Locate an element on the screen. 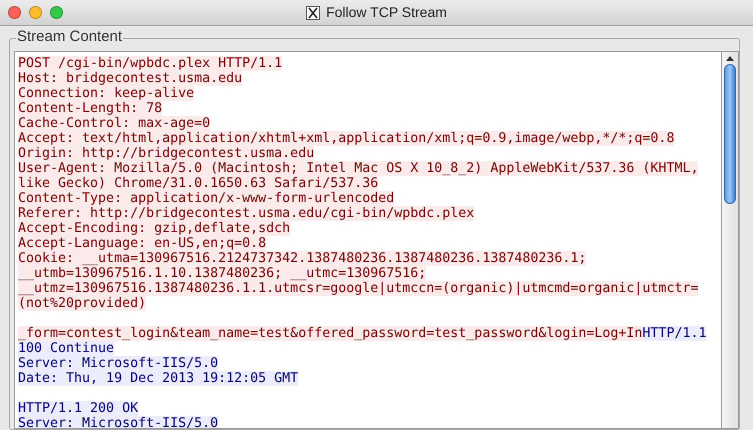 This screenshot has height=430, width=753. client-data-text: Cookie: __utma=130967516.2124737342.1387480236.1387480236.1387480236.1; is located at coordinates (302, 258).